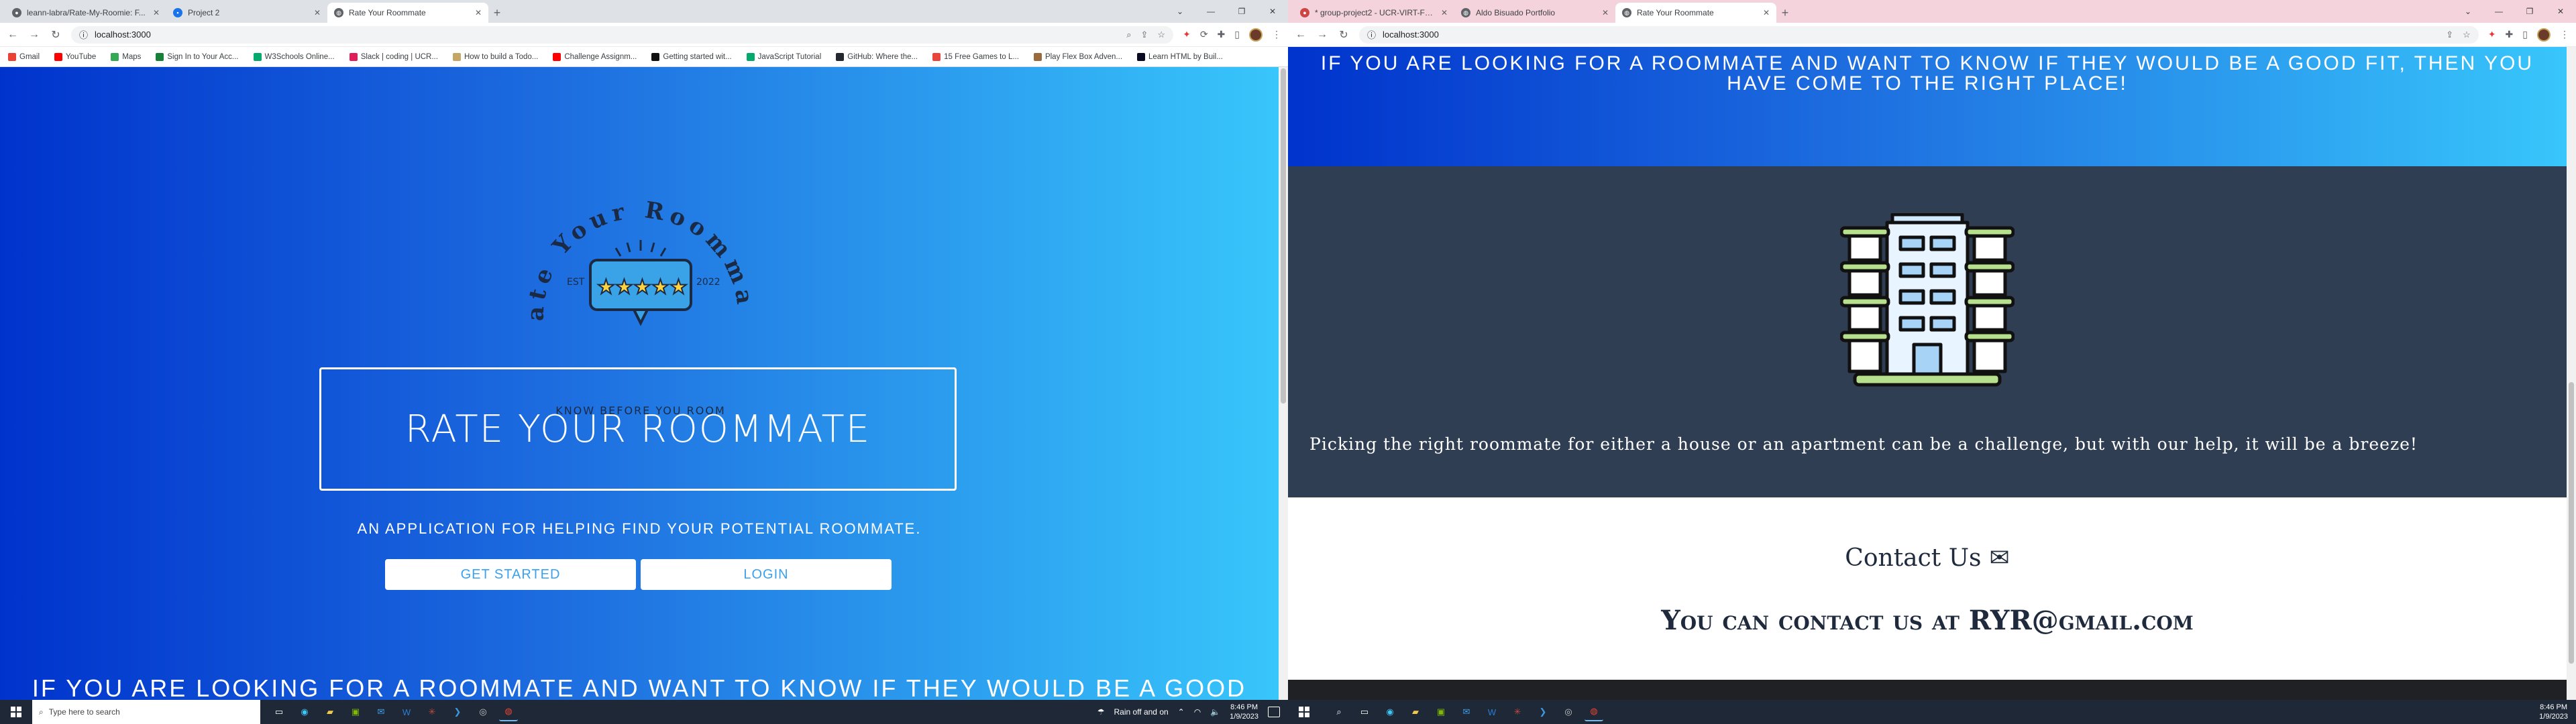 This screenshot has width=2576, height=724. I want to click on tab-group-project: ● * group-project2 - UCR-VIRT-FS... ✕, so click(1373, 13).